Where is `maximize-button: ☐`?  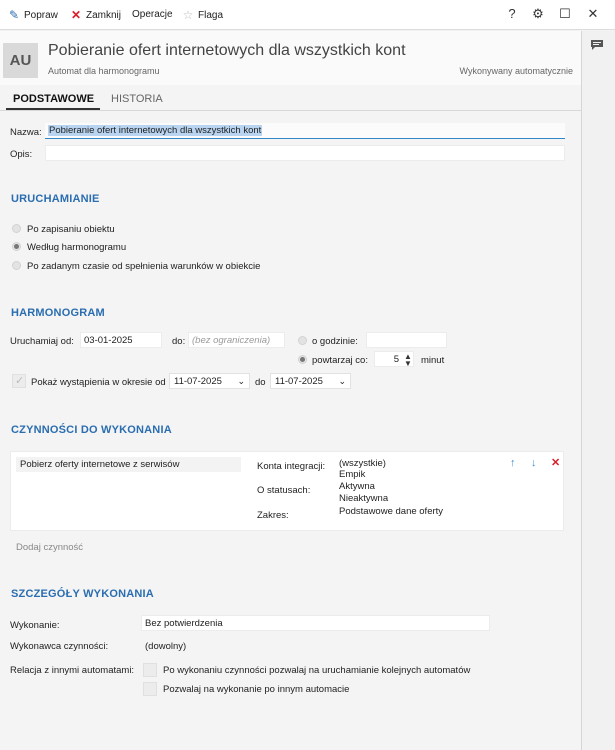
maximize-button: ☐ is located at coordinates (565, 14).